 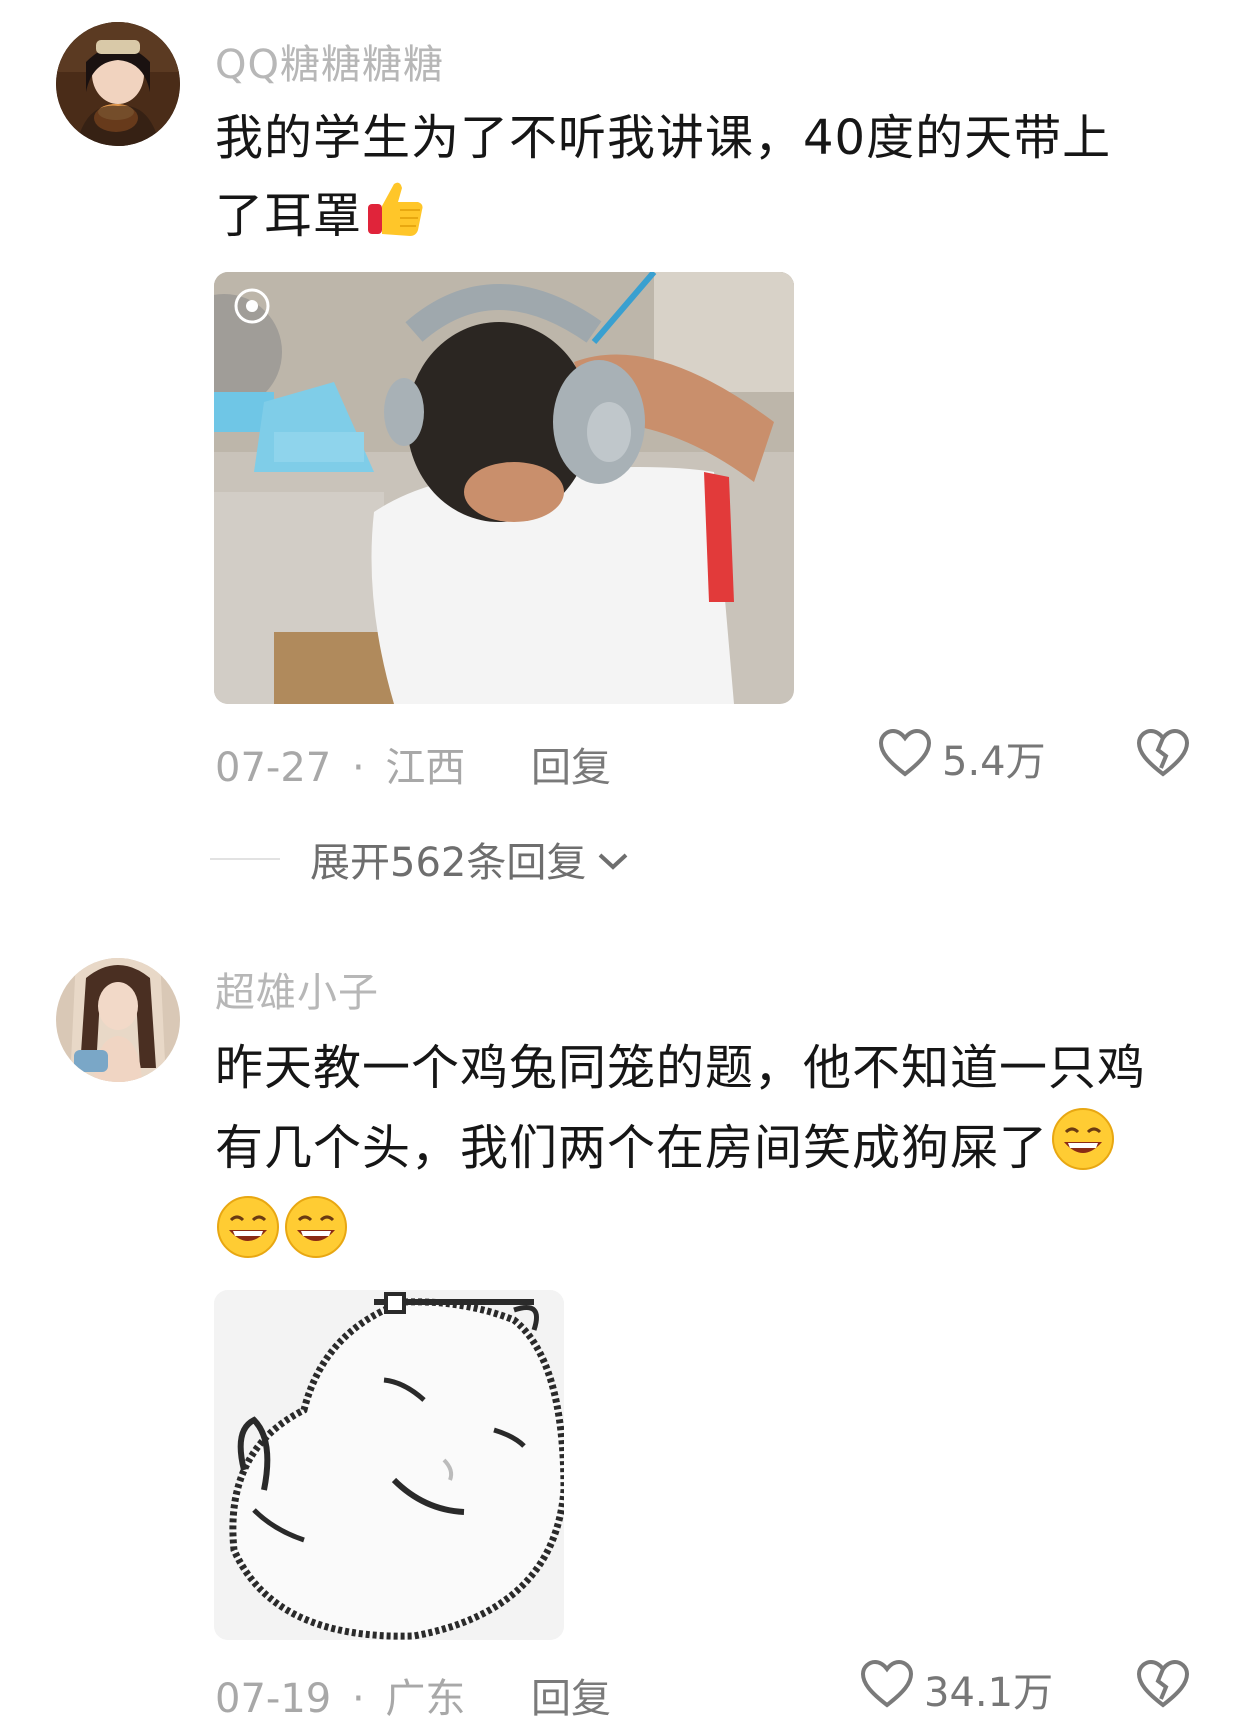 What do you see at coordinates (340, 1695) in the screenshot?
I see `comment-meta: 07-19 · 广东` at bounding box center [340, 1695].